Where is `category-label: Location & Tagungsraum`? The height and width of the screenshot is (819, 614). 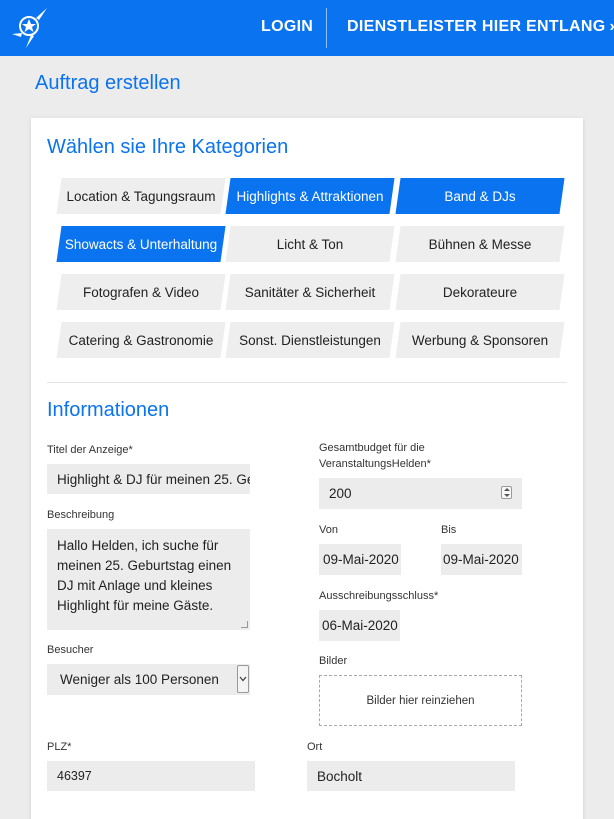
category-label: Location & Tagungsraum is located at coordinates (141, 196).